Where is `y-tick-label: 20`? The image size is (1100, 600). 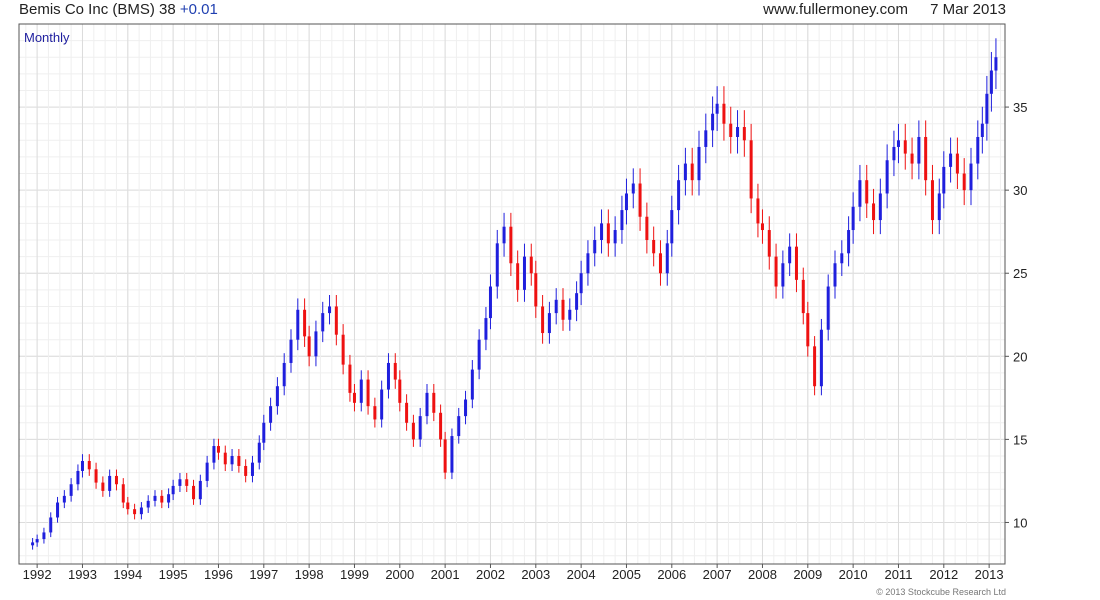
y-tick-label: 20 is located at coordinates (1020, 356).